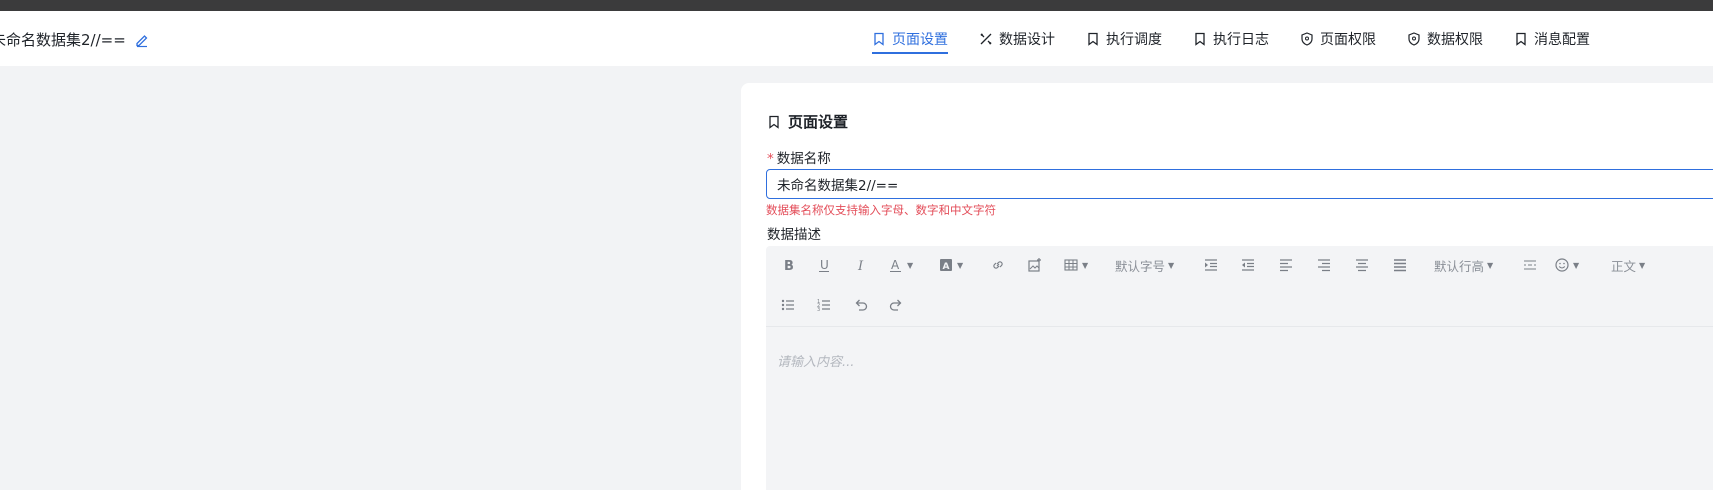 The width and height of the screenshot is (1713, 490). I want to click on bullet-list-icon, so click(787, 305).